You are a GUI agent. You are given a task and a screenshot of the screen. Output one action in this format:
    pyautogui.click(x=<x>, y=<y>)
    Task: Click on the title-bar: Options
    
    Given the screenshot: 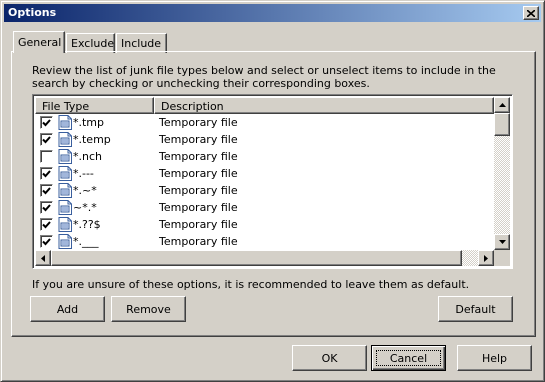 What is the action you would take?
    pyautogui.click(x=272, y=13)
    